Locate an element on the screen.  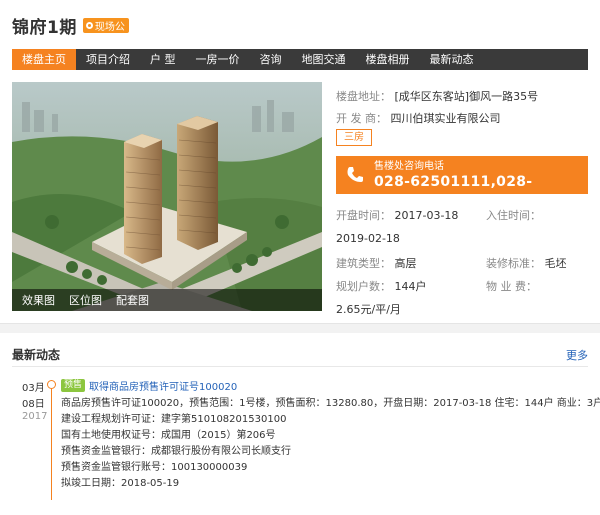
status-dot-icon is located at coordinates (89, 25).